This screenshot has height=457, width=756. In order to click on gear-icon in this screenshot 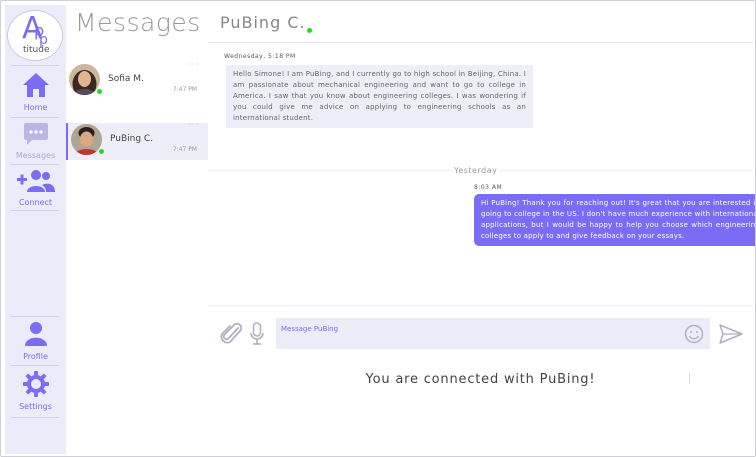, I will do `click(35, 384)`.